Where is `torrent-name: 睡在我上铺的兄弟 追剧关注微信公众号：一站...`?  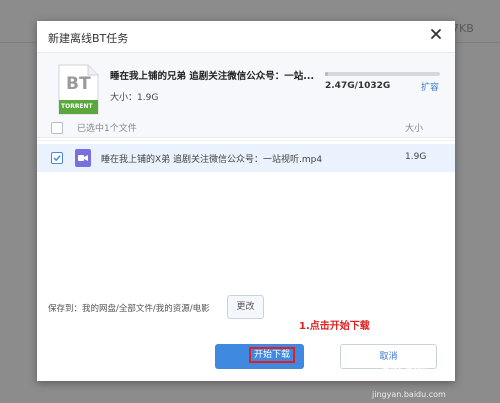 torrent-name: 睡在我上铺的兄弟 追剧关注微信公众号：一站... is located at coordinates (212, 76).